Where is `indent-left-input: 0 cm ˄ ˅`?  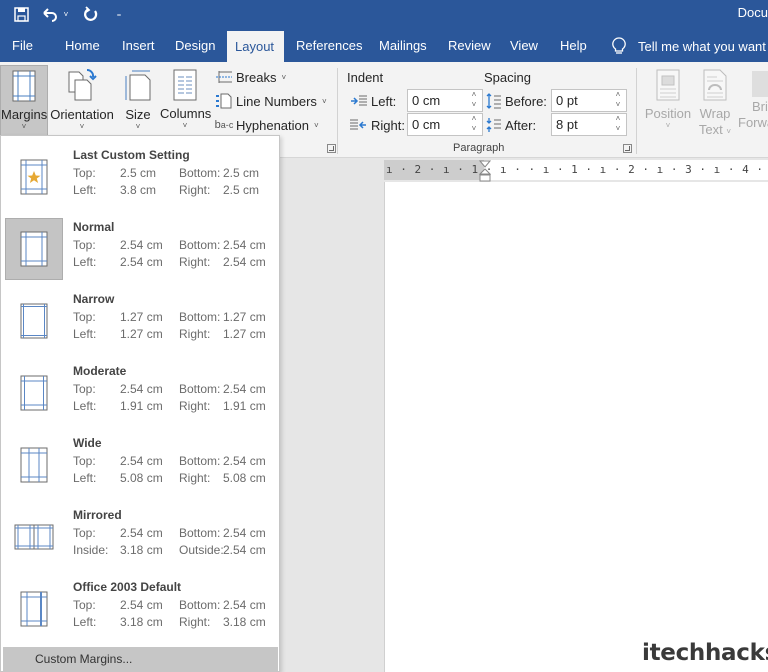 indent-left-input: 0 cm ˄ ˅ is located at coordinates (445, 100).